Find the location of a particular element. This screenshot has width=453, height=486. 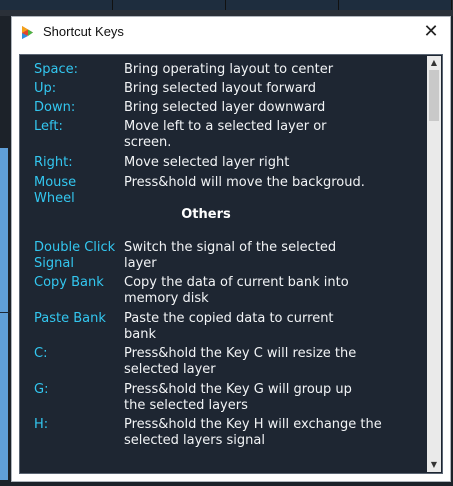

app-logo-icon is located at coordinates (27, 32).